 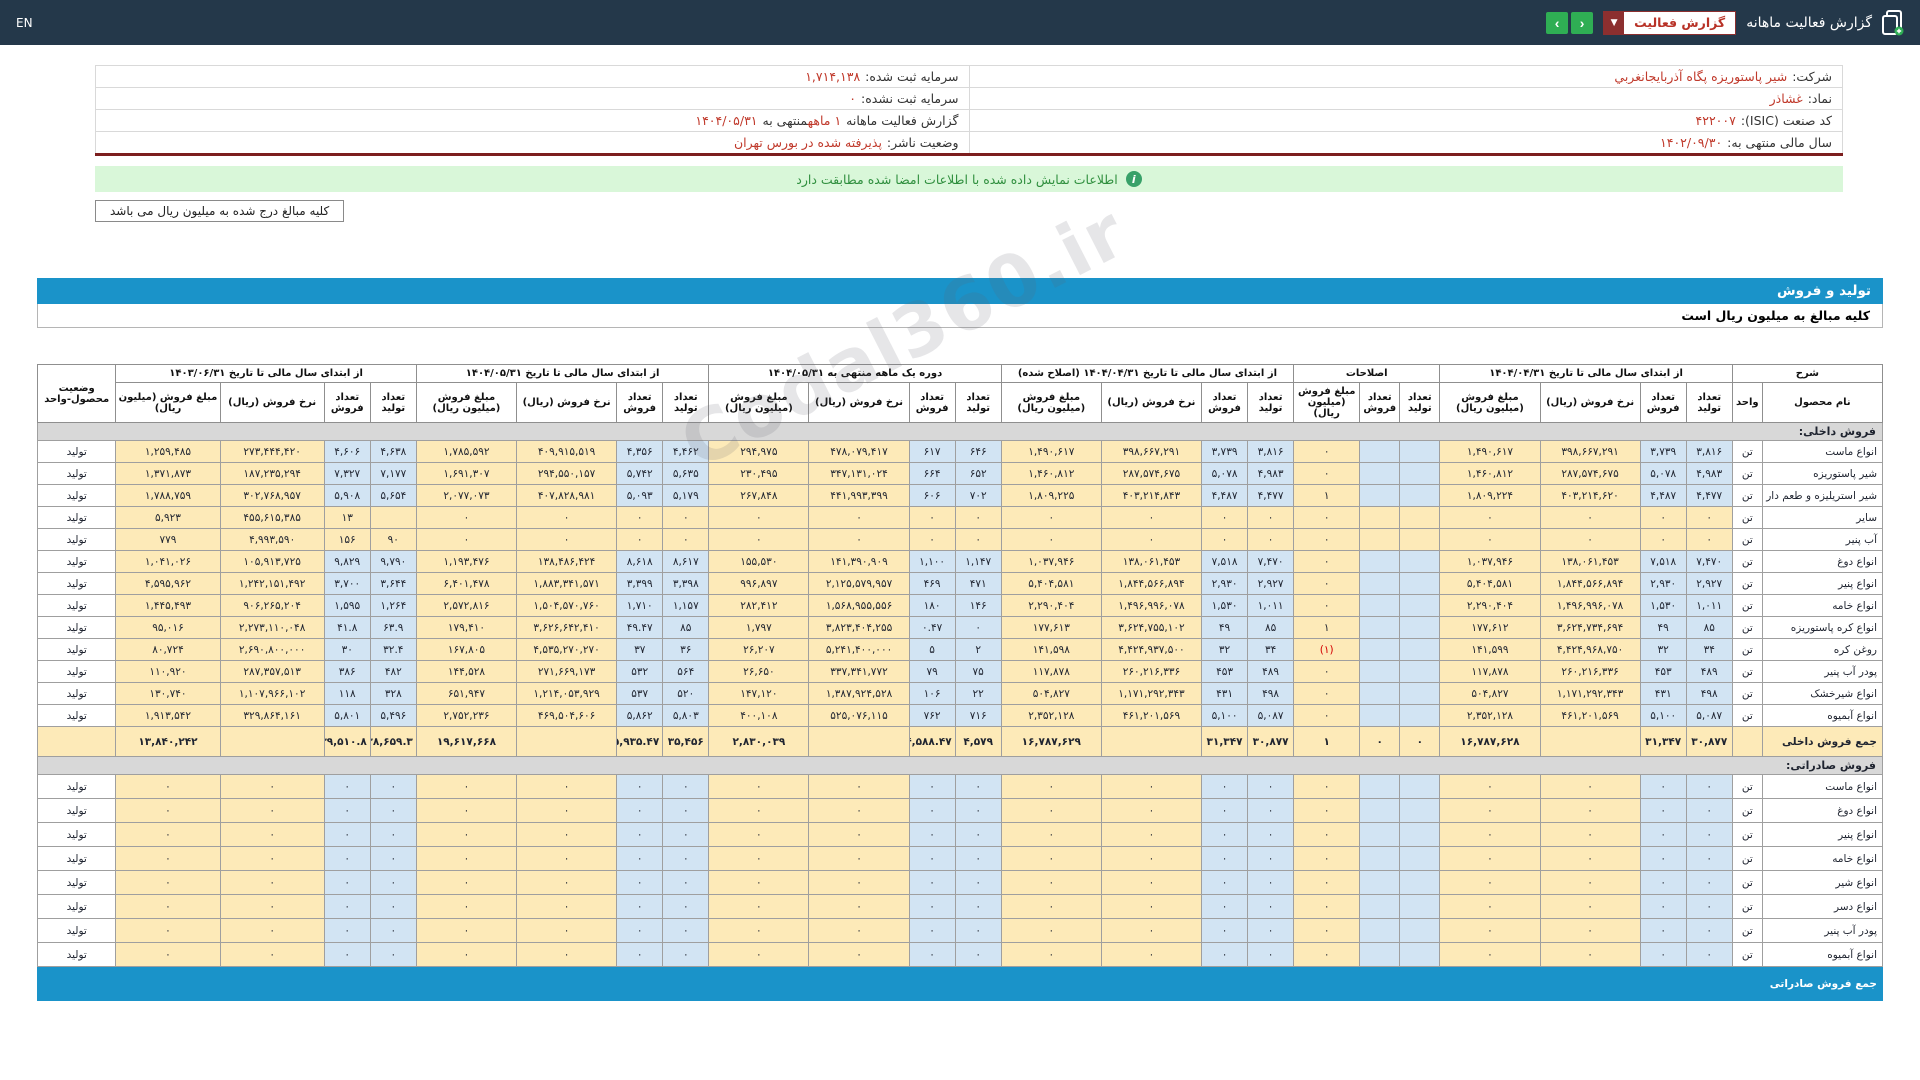 I want to click on nav-previous-button: ‹, so click(x=1557, y=22).